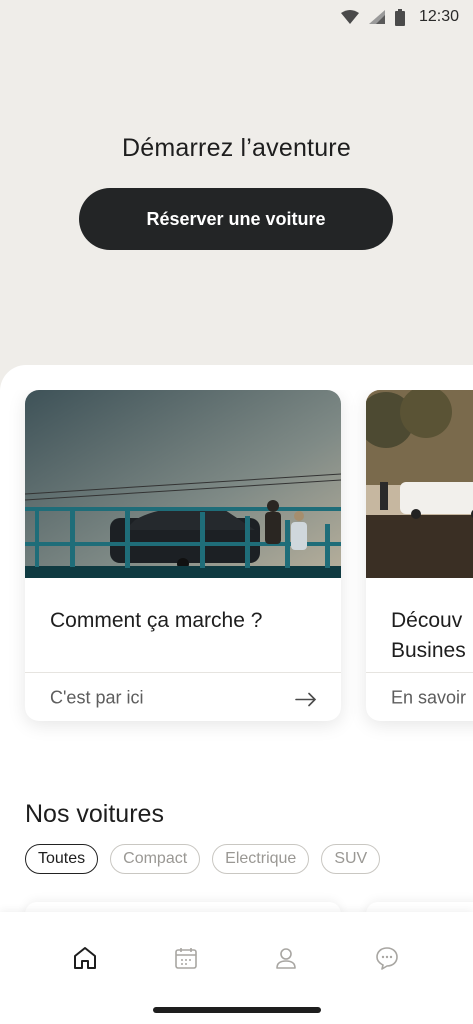  I want to click on status-time: 12:30, so click(438, 16).